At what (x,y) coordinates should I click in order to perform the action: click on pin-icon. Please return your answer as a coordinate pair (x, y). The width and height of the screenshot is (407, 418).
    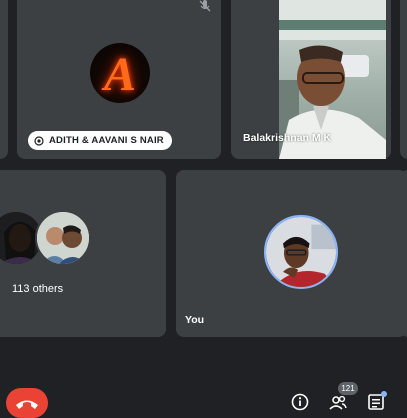
    Looking at the image, I should click on (39, 140).